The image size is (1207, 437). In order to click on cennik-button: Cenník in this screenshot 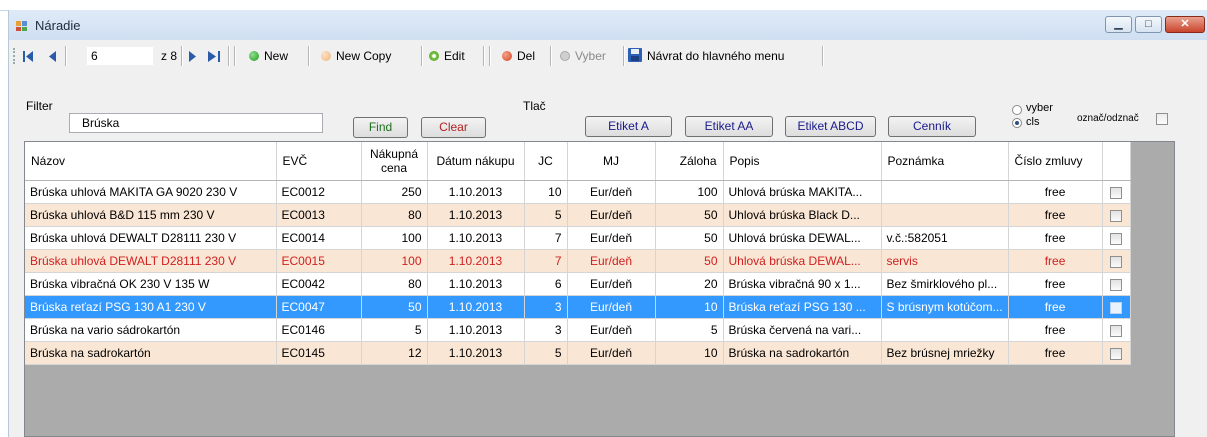, I will do `click(932, 126)`.